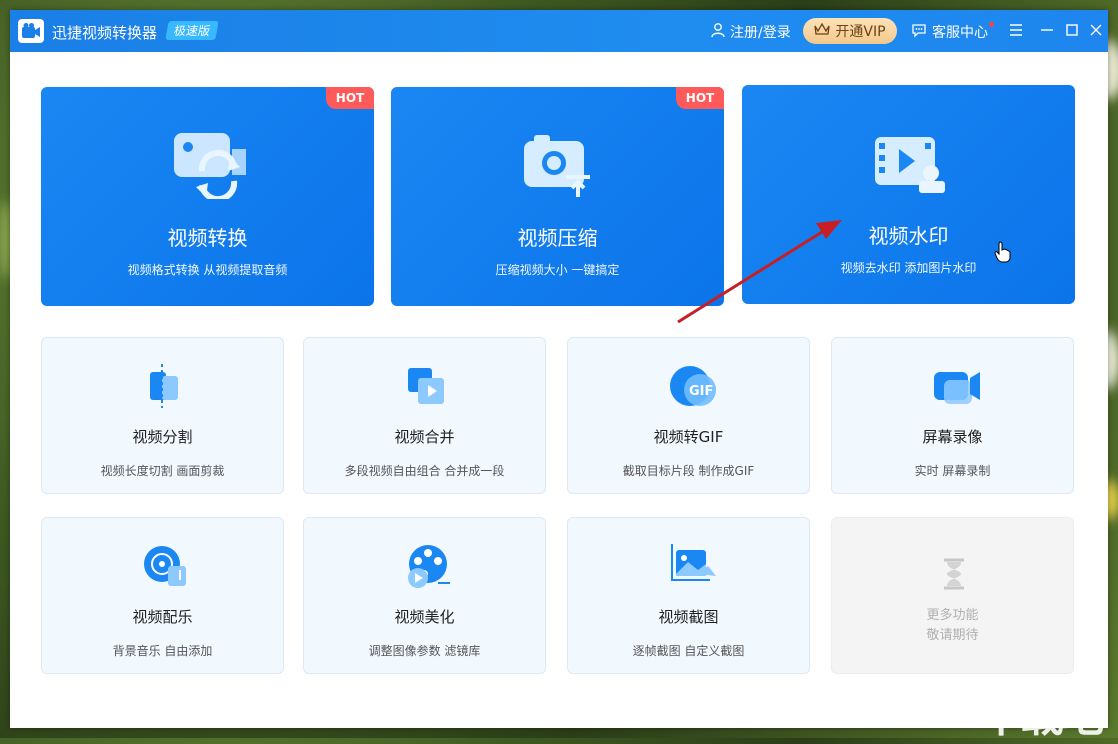 The height and width of the screenshot is (744, 1118). Describe the element at coordinates (860, 31) in the screenshot. I see `vip-label: 开通VIP` at that location.